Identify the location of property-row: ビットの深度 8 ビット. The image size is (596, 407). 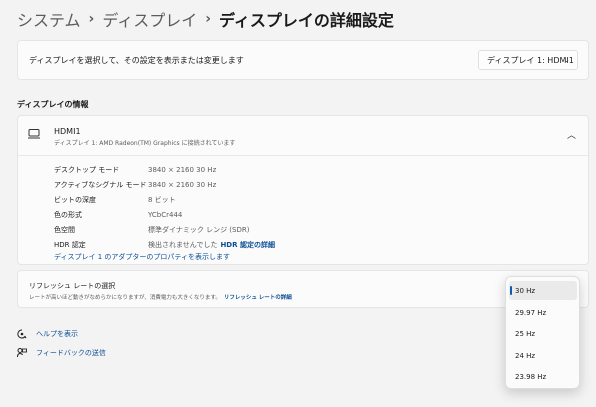
(164, 199).